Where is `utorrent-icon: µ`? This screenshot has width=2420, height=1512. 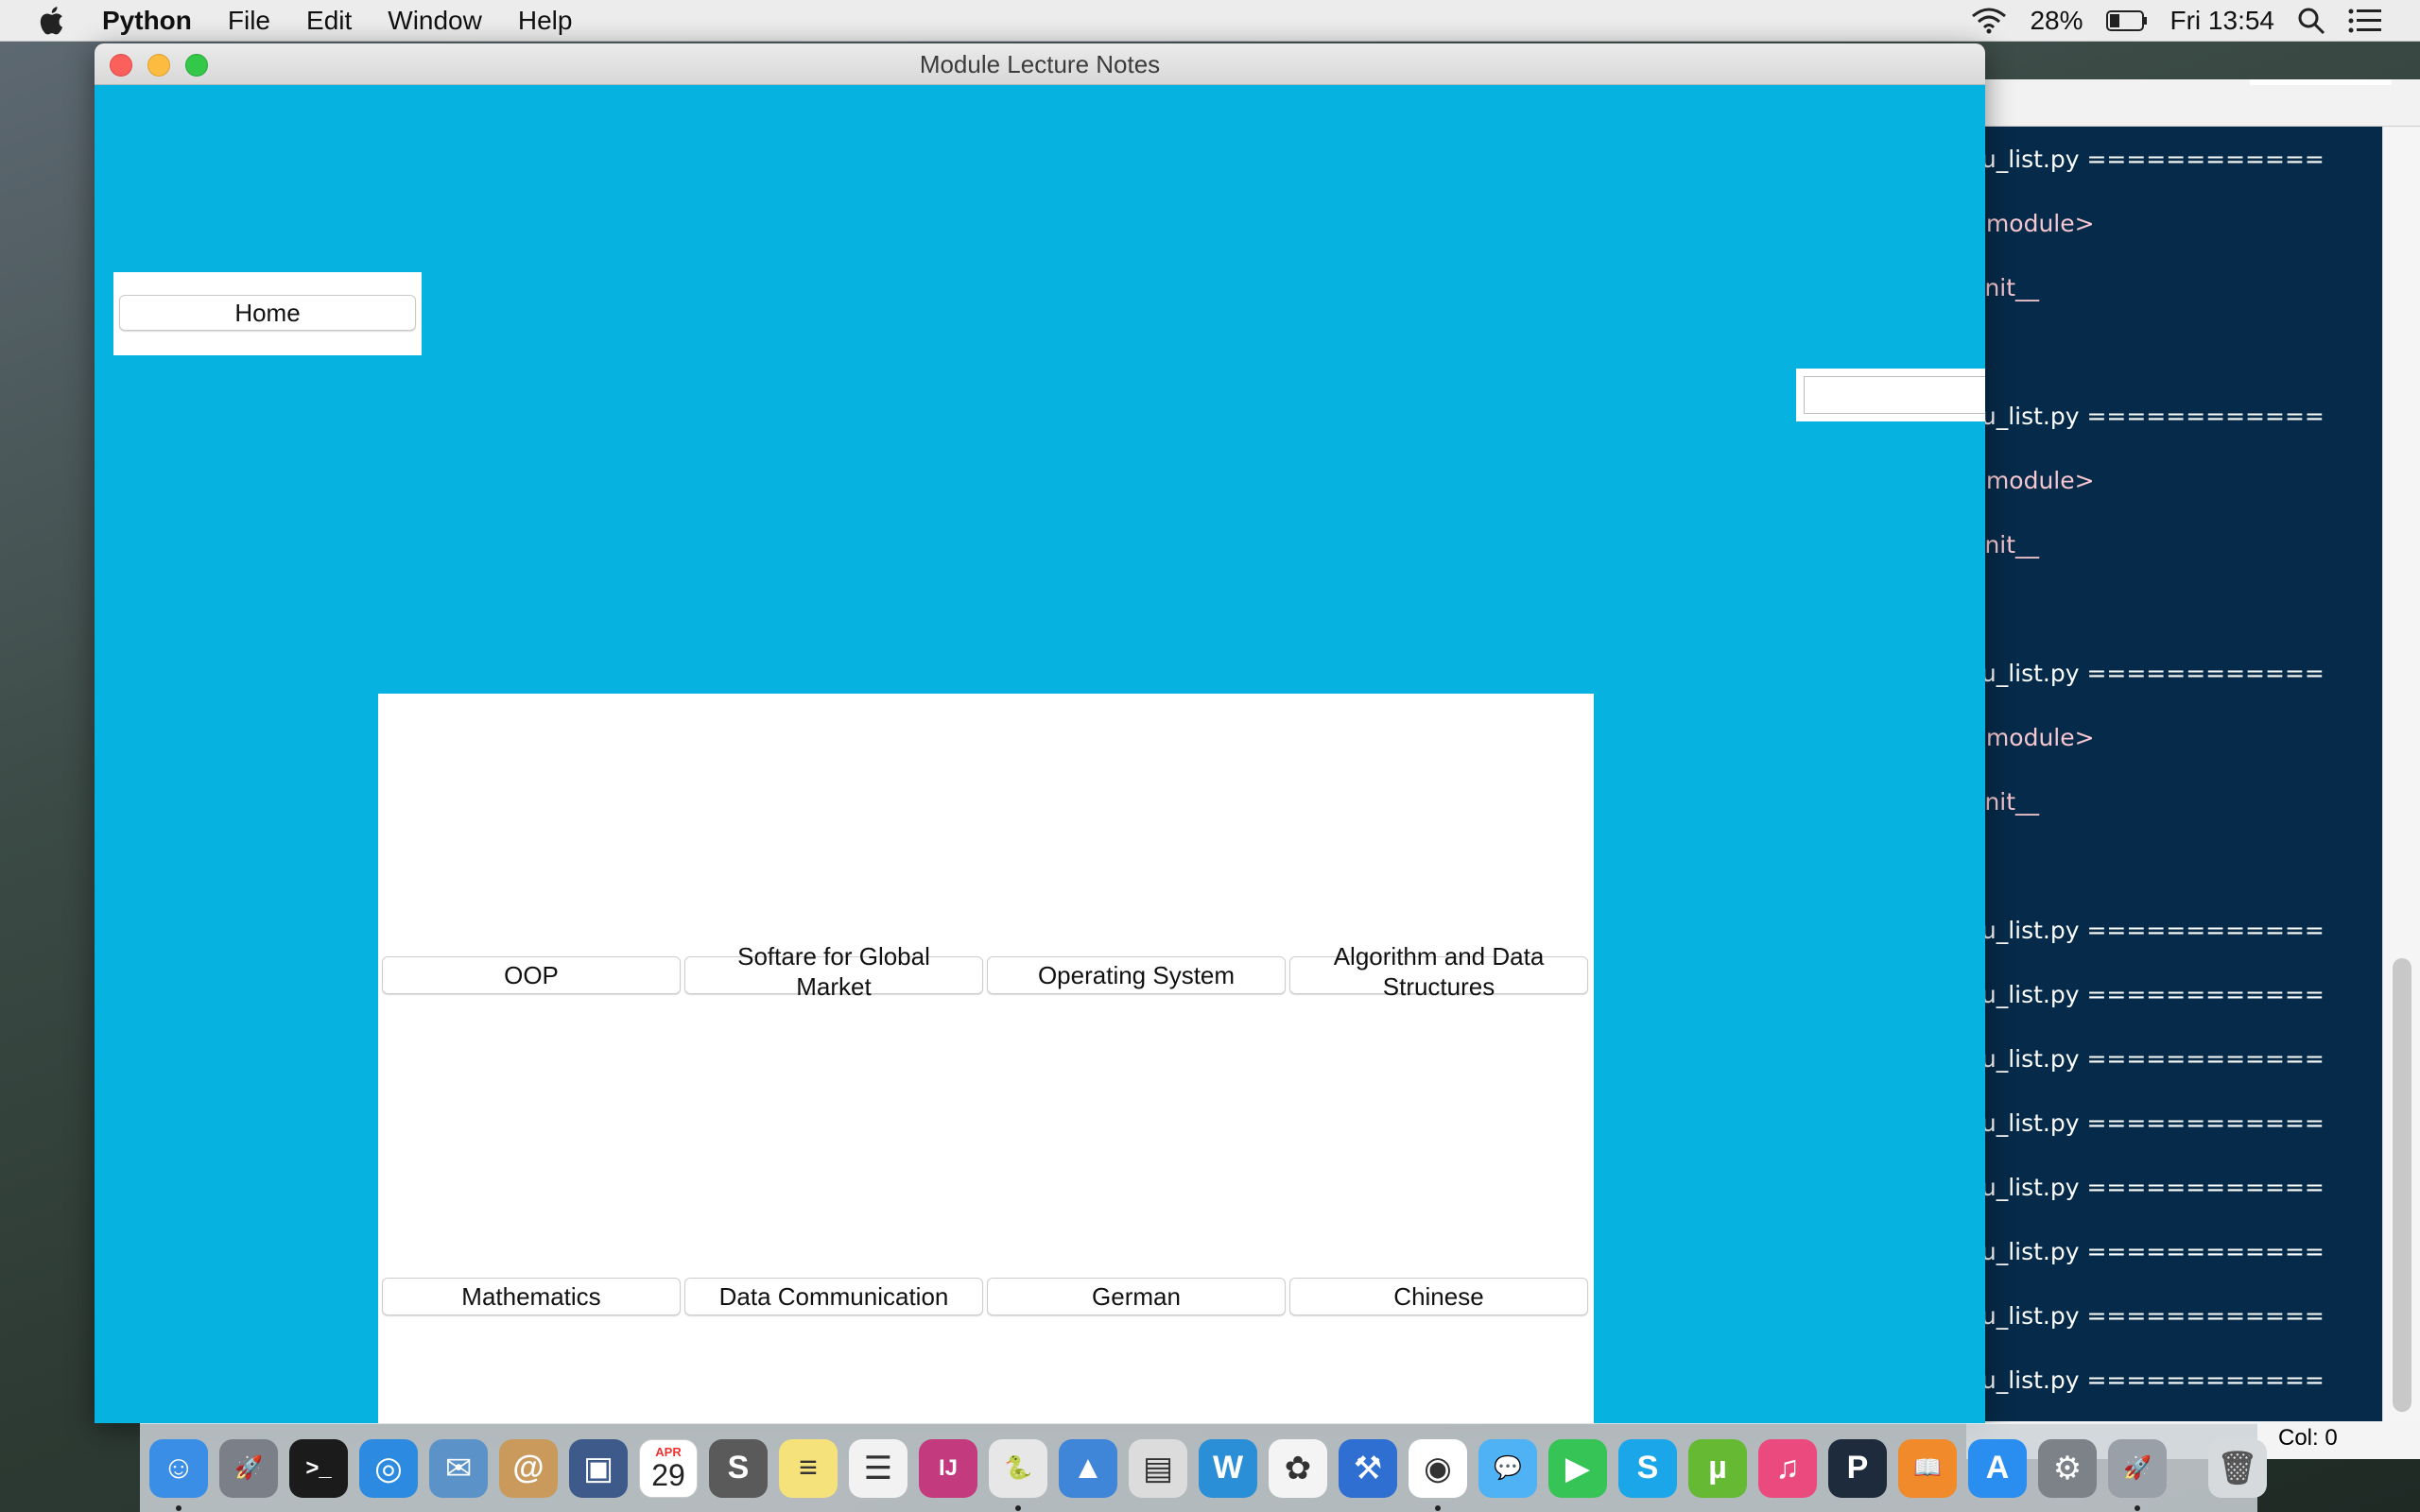 utorrent-icon: µ is located at coordinates (1717, 1468).